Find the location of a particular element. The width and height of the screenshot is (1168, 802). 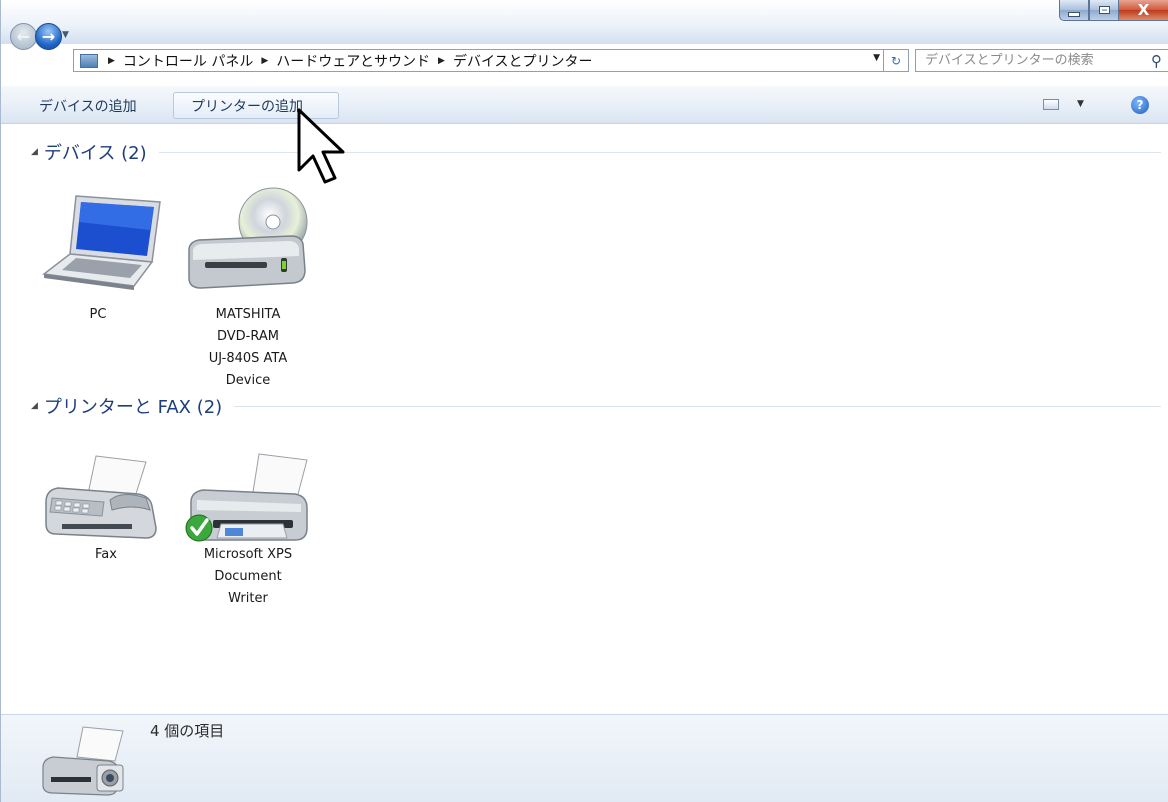

close-icon: X is located at coordinates (1143, 10).